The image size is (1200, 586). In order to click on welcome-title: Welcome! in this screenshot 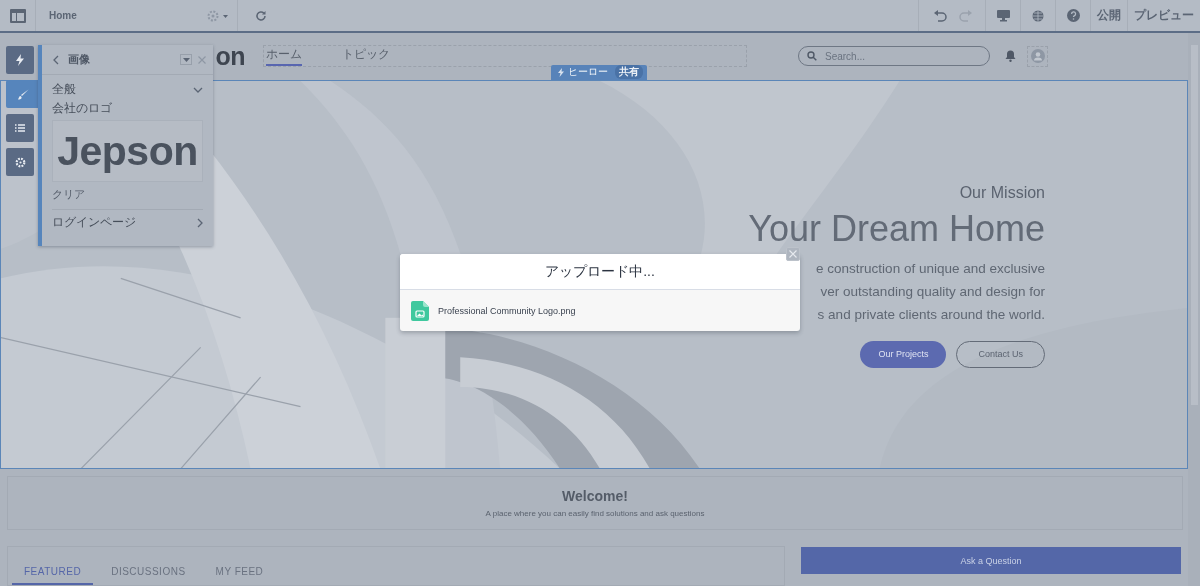, I will do `click(595, 496)`.